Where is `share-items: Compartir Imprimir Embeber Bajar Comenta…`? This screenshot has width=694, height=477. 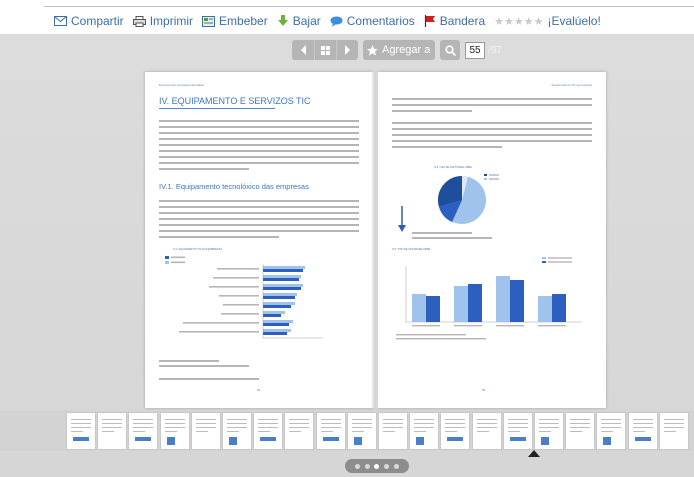 share-items: Compartir Imprimir Embeber Bajar Comenta… is located at coordinates (327, 21).